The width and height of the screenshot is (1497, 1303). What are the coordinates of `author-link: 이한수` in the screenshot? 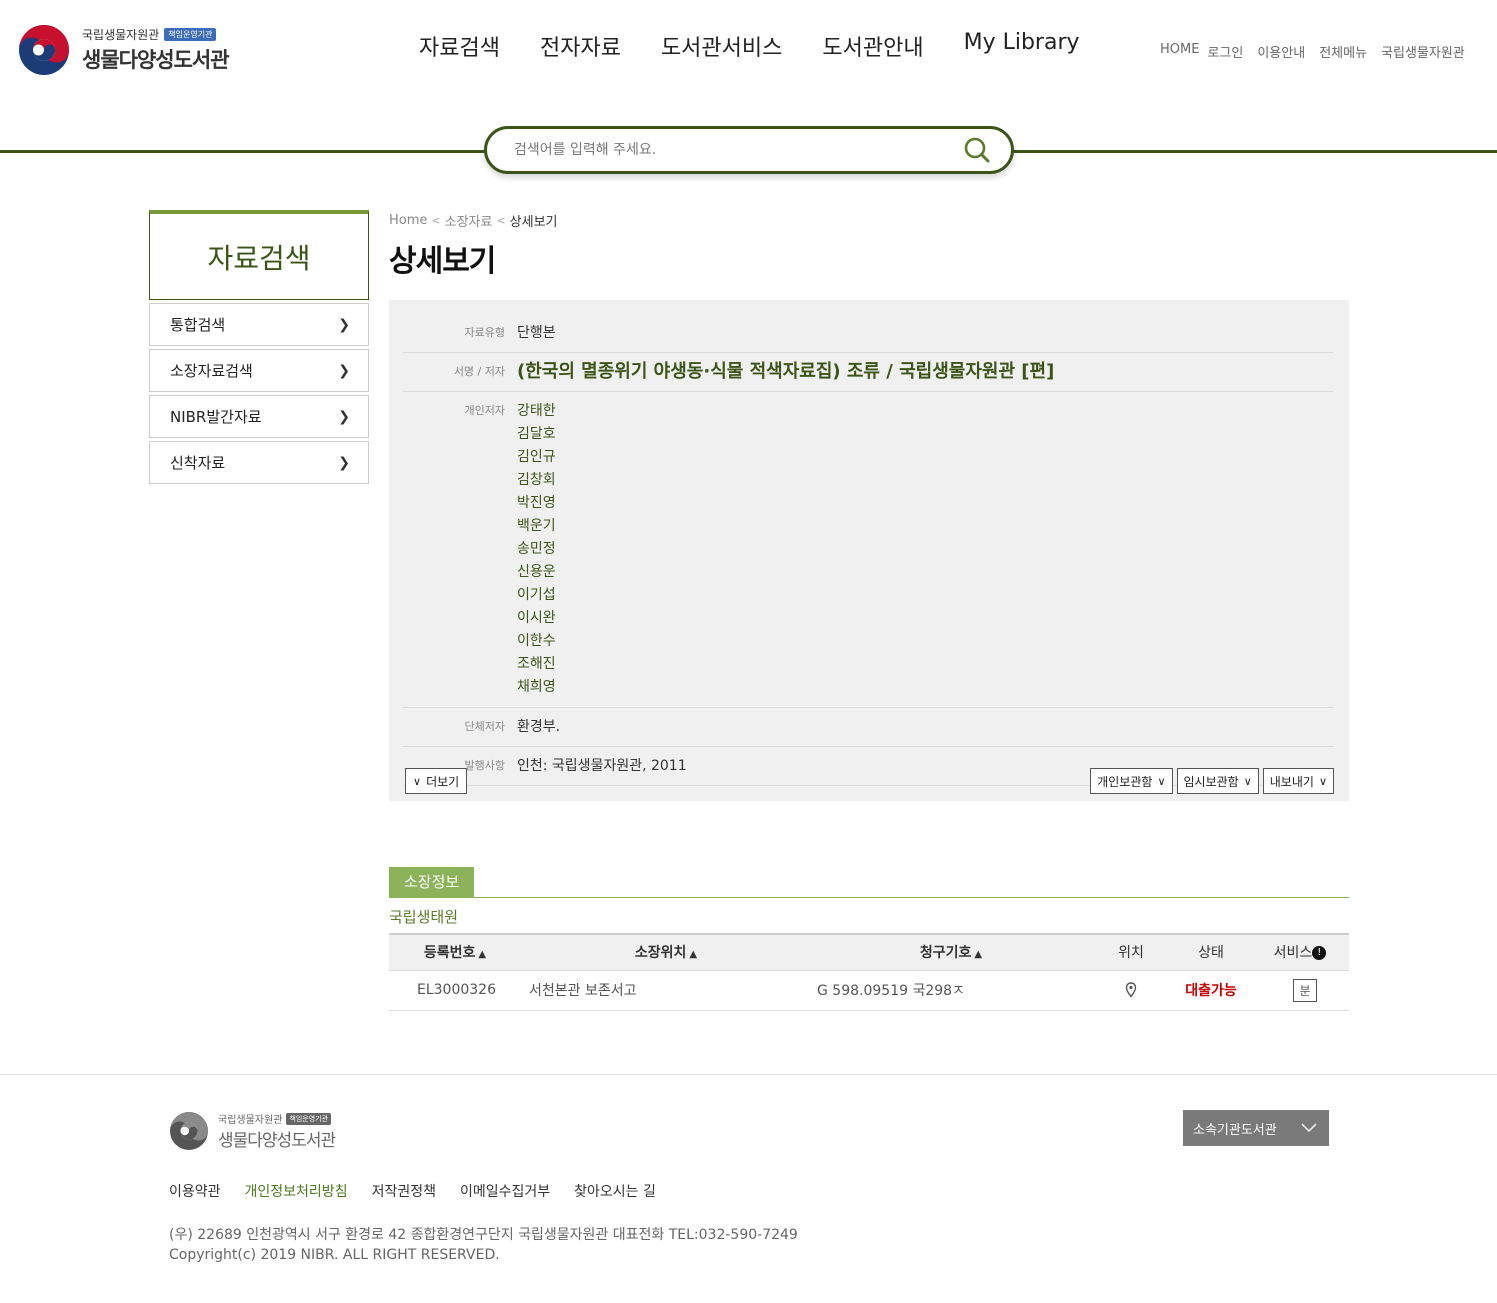 It's located at (536, 641).